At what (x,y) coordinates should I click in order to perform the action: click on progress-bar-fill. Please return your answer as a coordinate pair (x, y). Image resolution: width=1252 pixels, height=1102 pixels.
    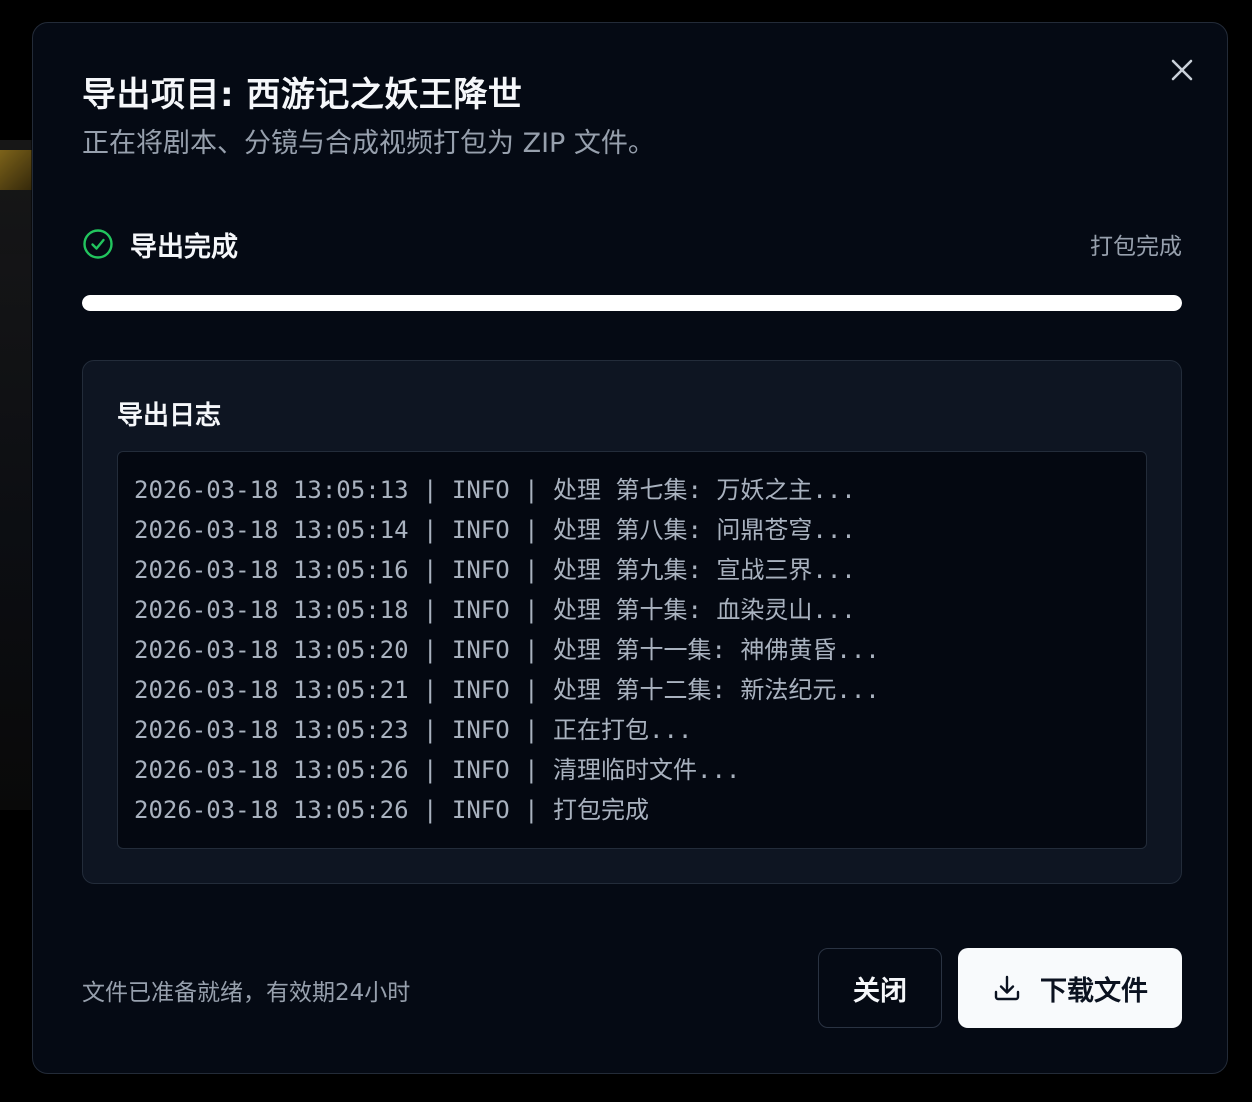
    Looking at the image, I should click on (632, 303).